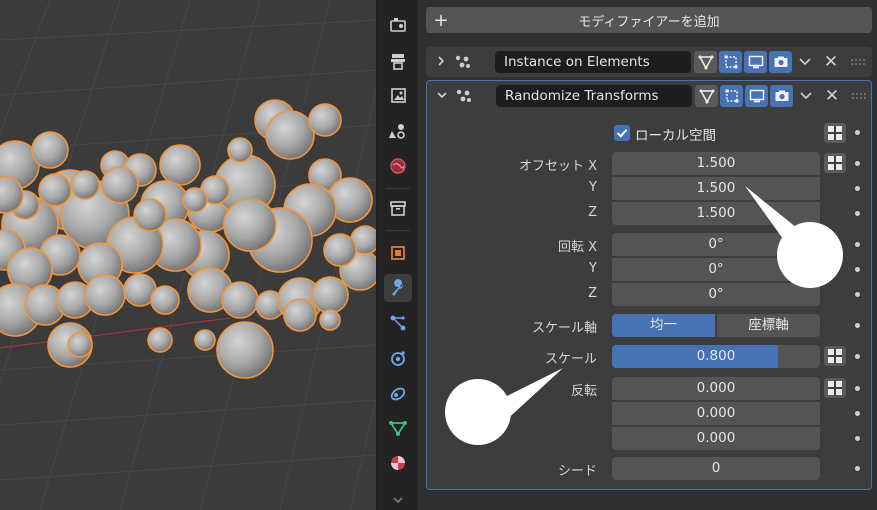 The image size is (877, 510). What do you see at coordinates (398, 288) in the screenshot?
I see `modifier-tab` at bounding box center [398, 288].